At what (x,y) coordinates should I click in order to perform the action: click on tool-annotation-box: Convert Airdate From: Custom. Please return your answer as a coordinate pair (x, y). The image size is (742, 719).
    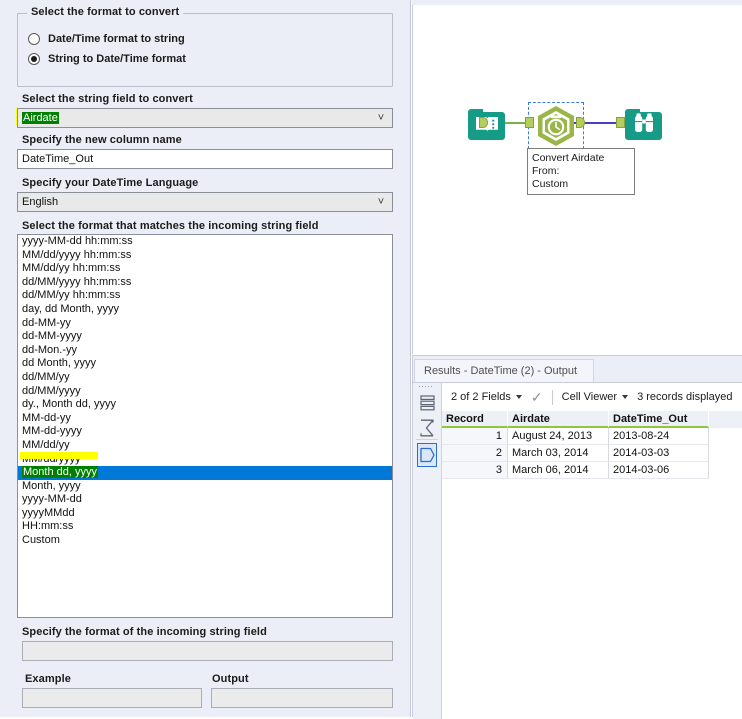
    Looking at the image, I should click on (581, 171).